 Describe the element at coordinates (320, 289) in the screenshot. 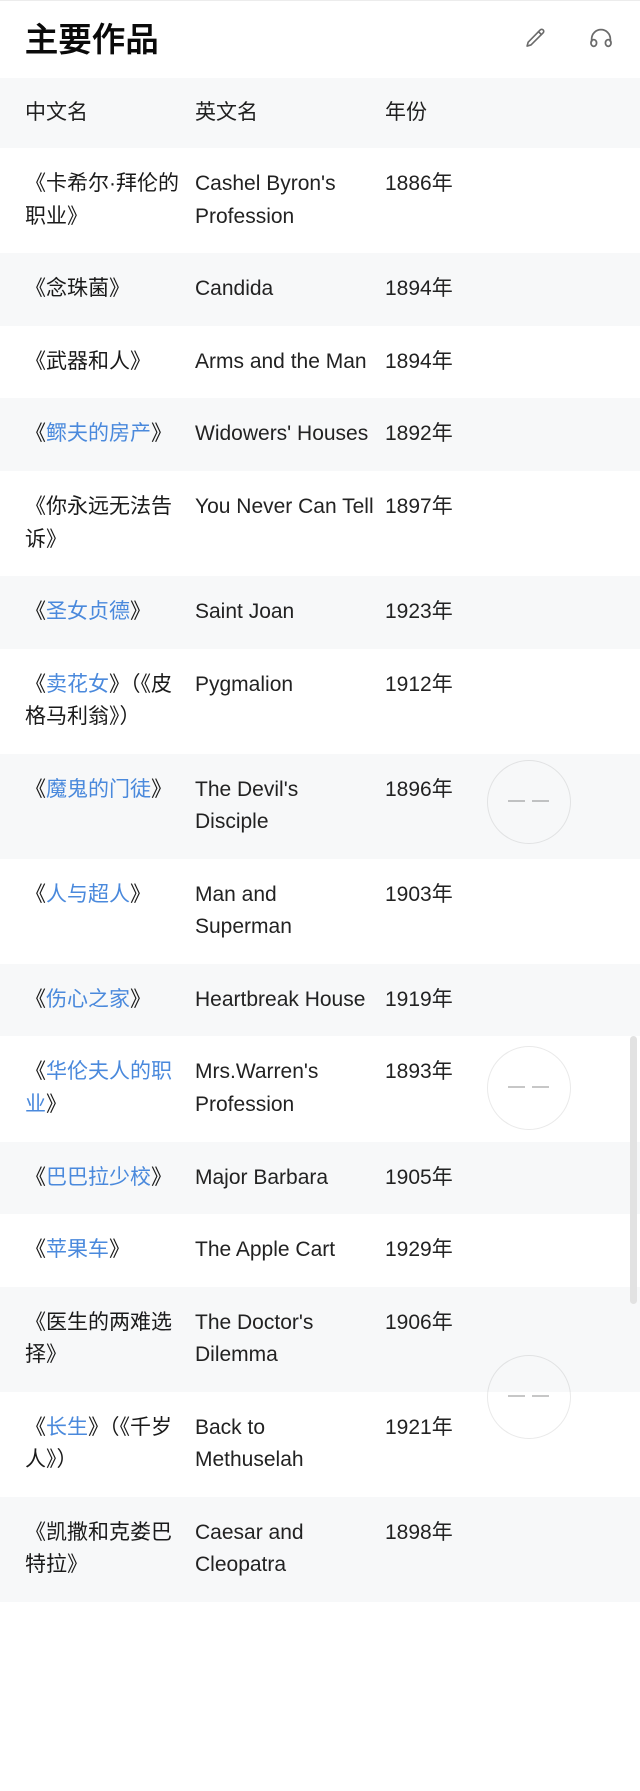

I see `table-row: 《念珠菌》 Candida 1894年` at that location.